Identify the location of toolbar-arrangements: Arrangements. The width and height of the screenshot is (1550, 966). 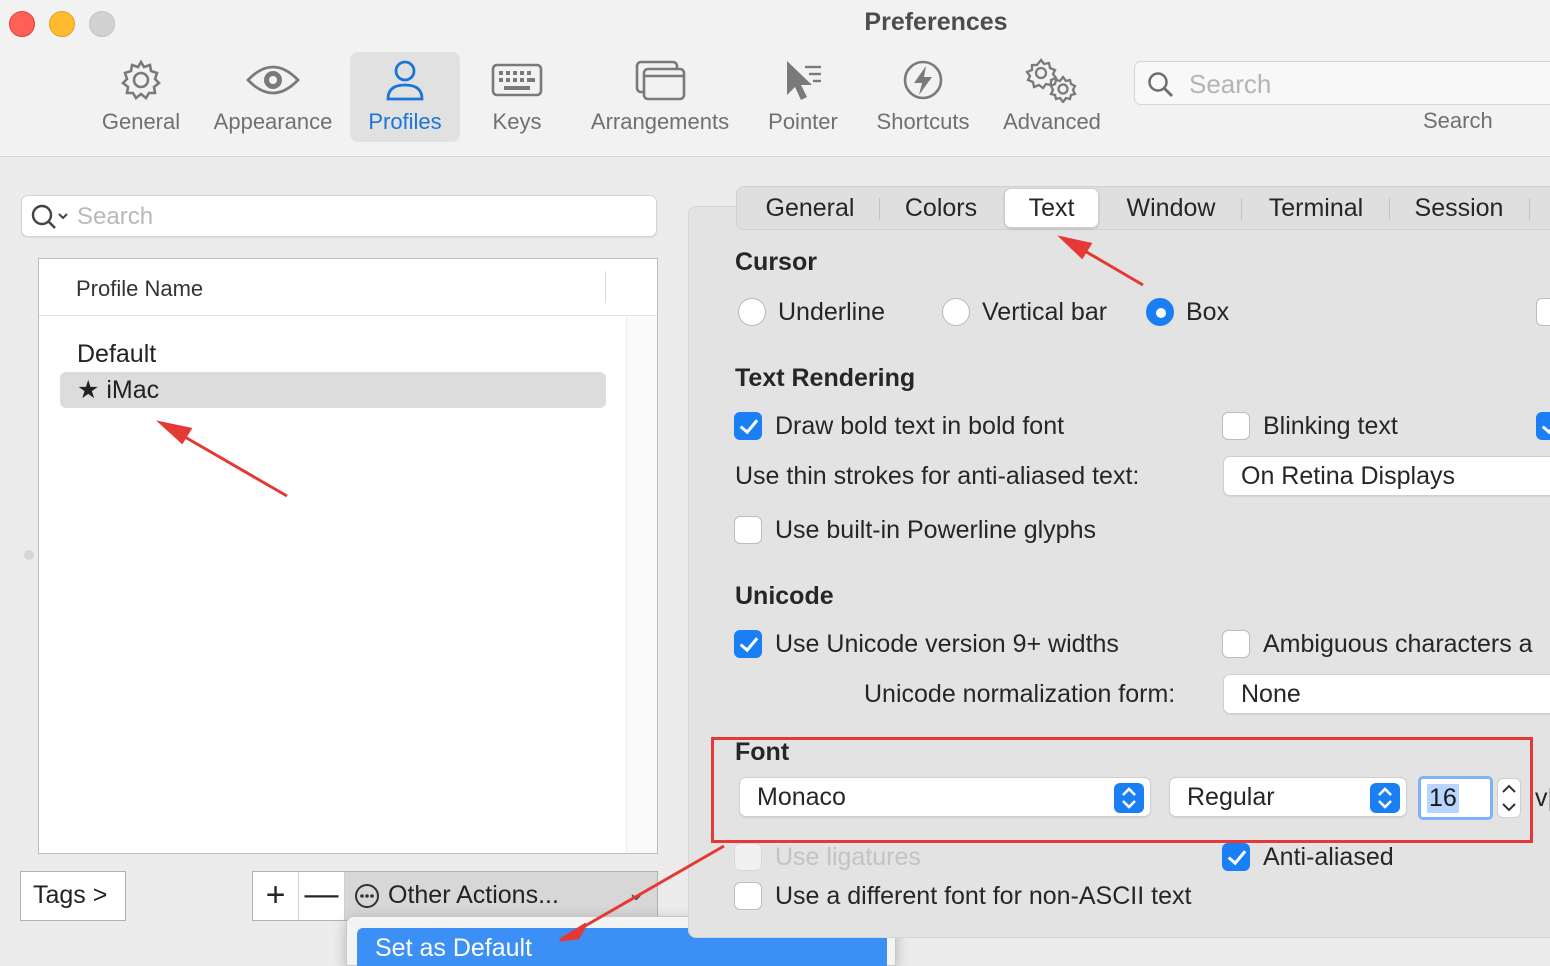
(660, 97).